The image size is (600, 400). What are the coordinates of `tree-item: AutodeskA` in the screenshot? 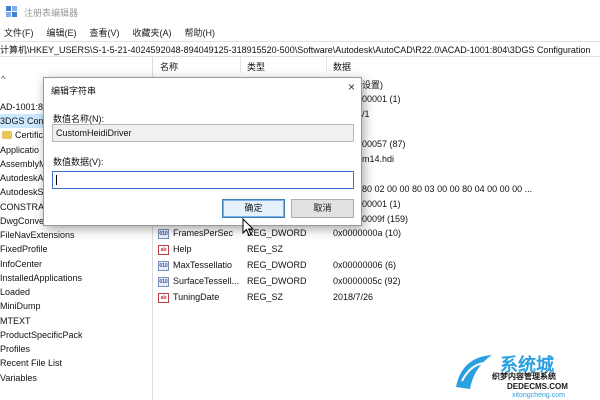 It's located at (22, 178).